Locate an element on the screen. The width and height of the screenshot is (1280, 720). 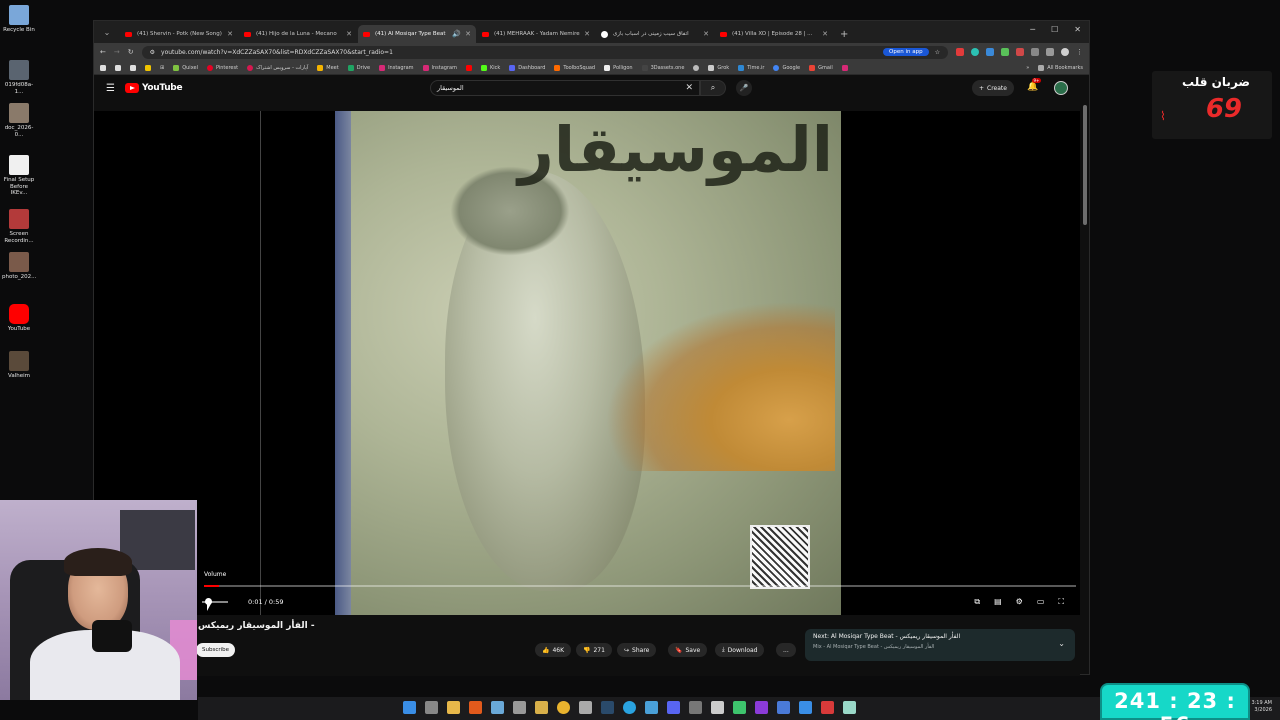
tab-google-search: اتفاق سیب زمینی در اسباب بازی ✕ is located at coordinates (655, 34).